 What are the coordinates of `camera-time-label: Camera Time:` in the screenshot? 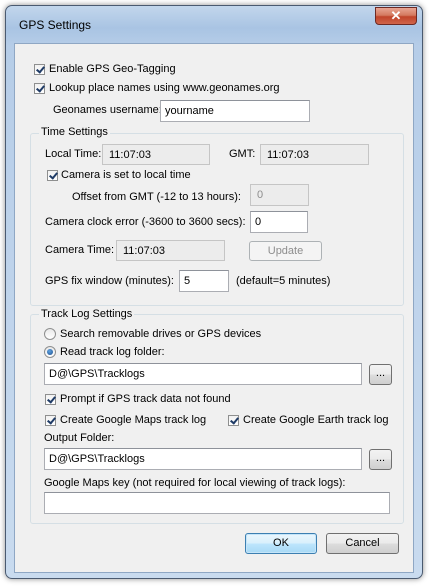 It's located at (80, 250).